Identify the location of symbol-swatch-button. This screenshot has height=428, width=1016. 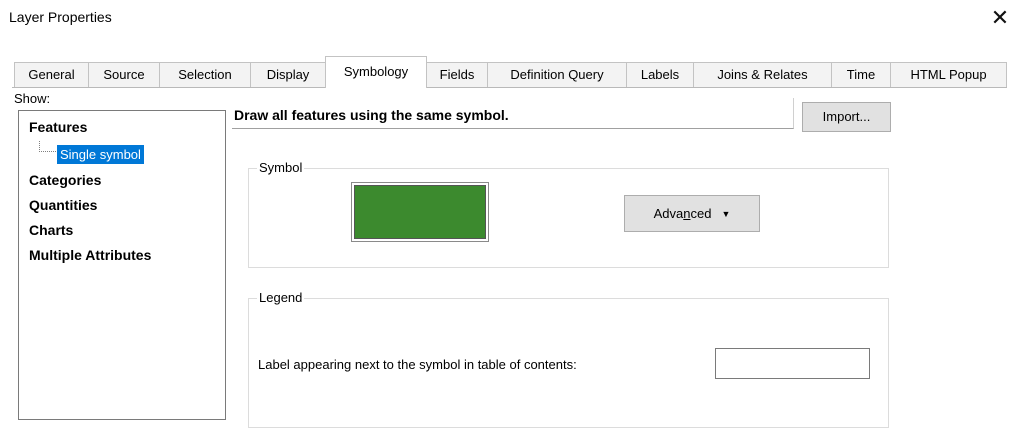
(420, 212).